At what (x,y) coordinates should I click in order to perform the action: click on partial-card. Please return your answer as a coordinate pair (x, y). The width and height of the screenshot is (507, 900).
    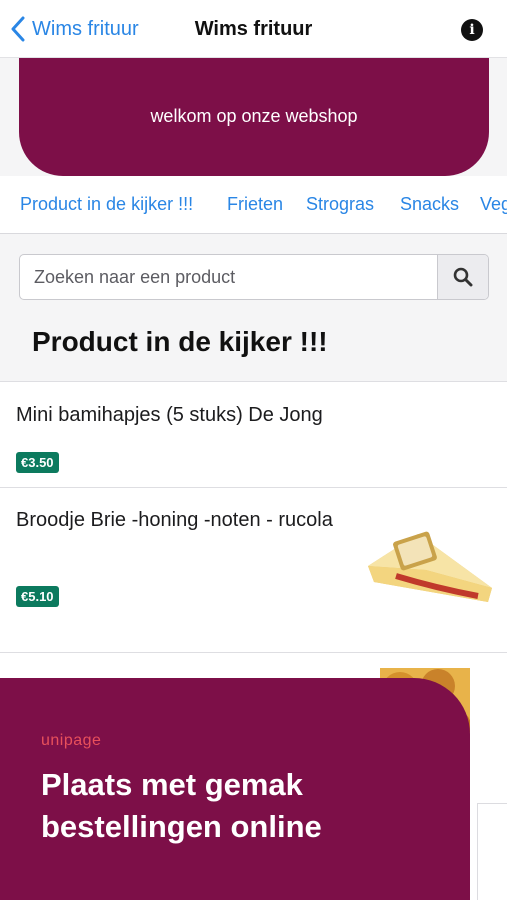
    Looking at the image, I should click on (492, 851).